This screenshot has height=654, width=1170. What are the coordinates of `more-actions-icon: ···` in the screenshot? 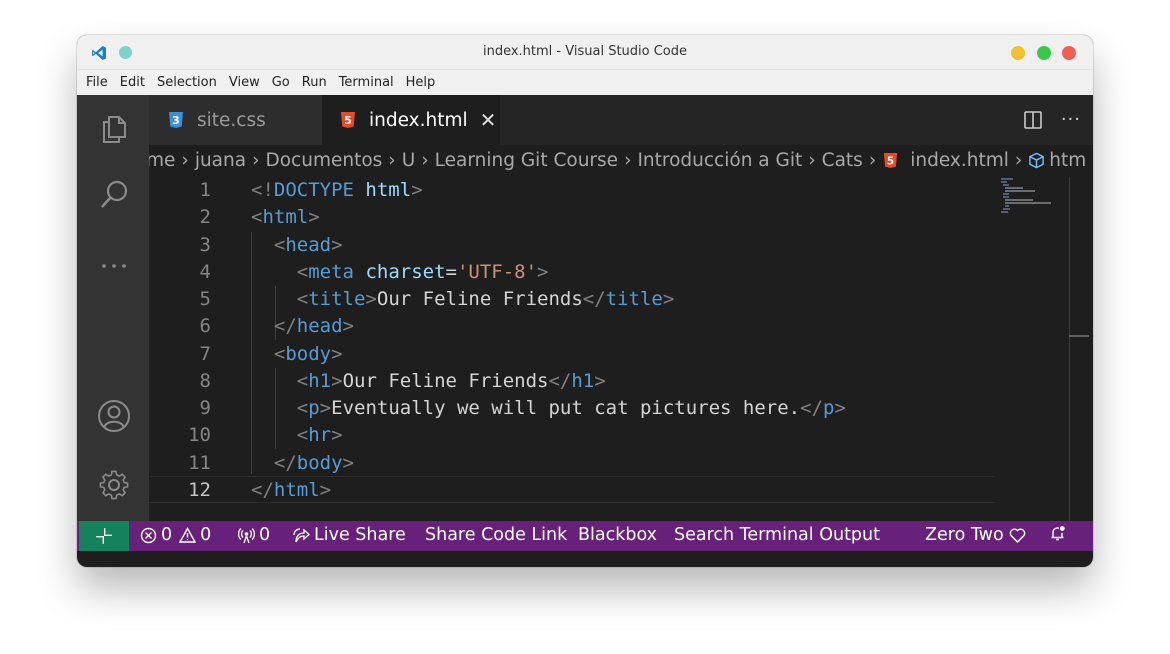 It's located at (1071, 119).